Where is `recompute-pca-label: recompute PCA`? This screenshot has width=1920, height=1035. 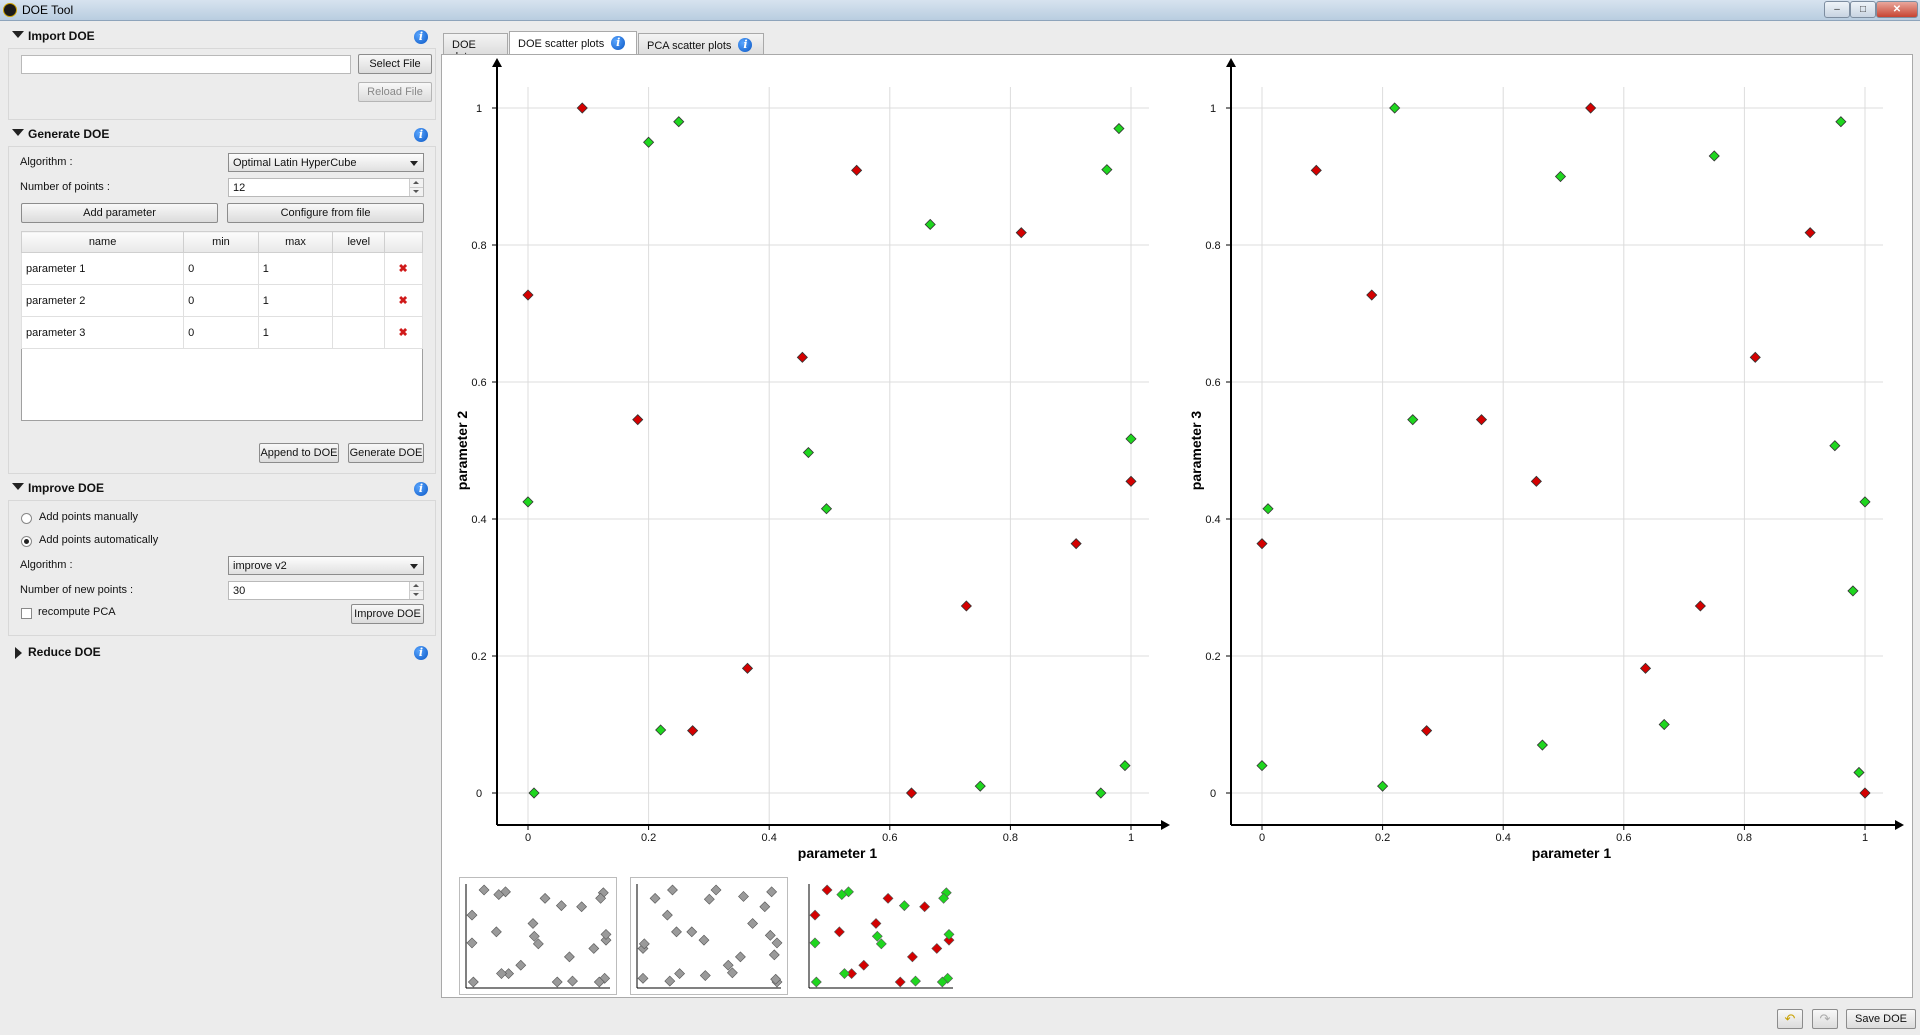 recompute-pca-label: recompute PCA is located at coordinates (77, 612).